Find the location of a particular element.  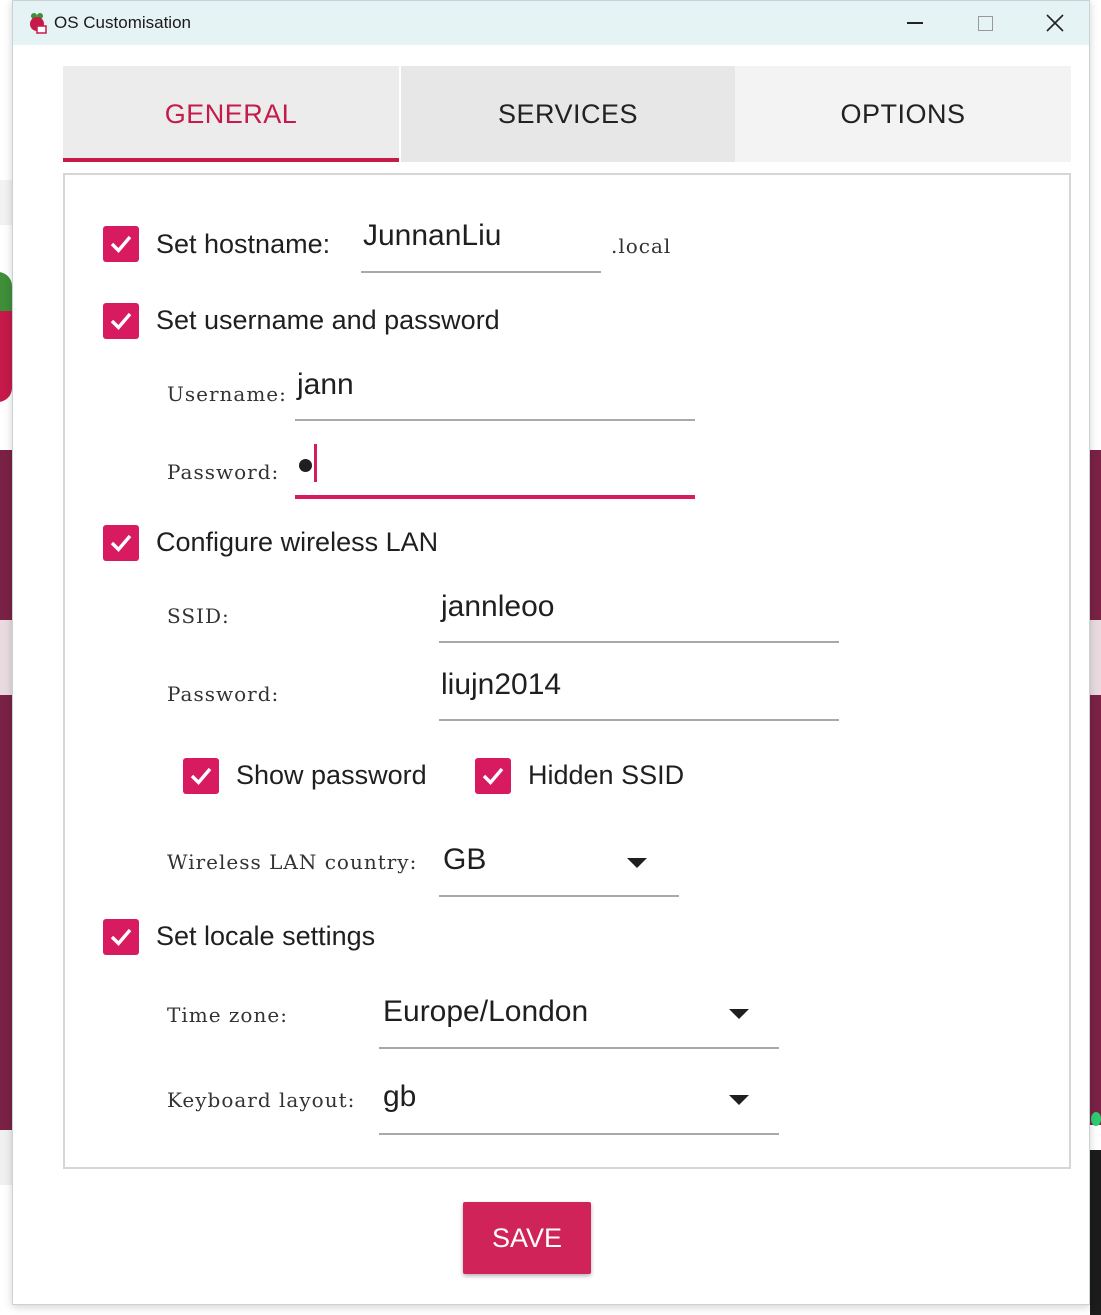

show-password-label: Show password is located at coordinates (331, 775).